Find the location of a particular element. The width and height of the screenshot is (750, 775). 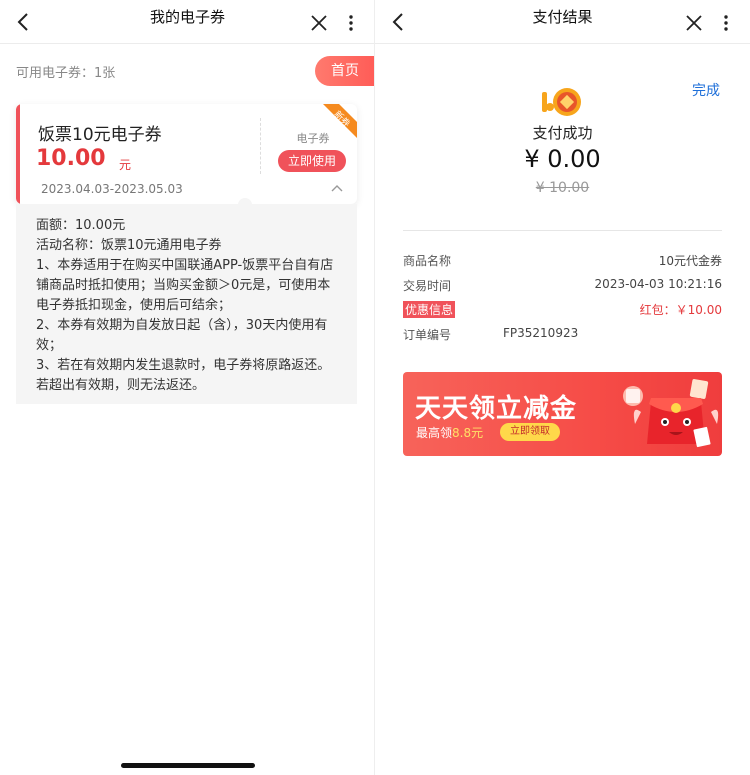

red-envelope-mascot-icon is located at coordinates (671, 413).